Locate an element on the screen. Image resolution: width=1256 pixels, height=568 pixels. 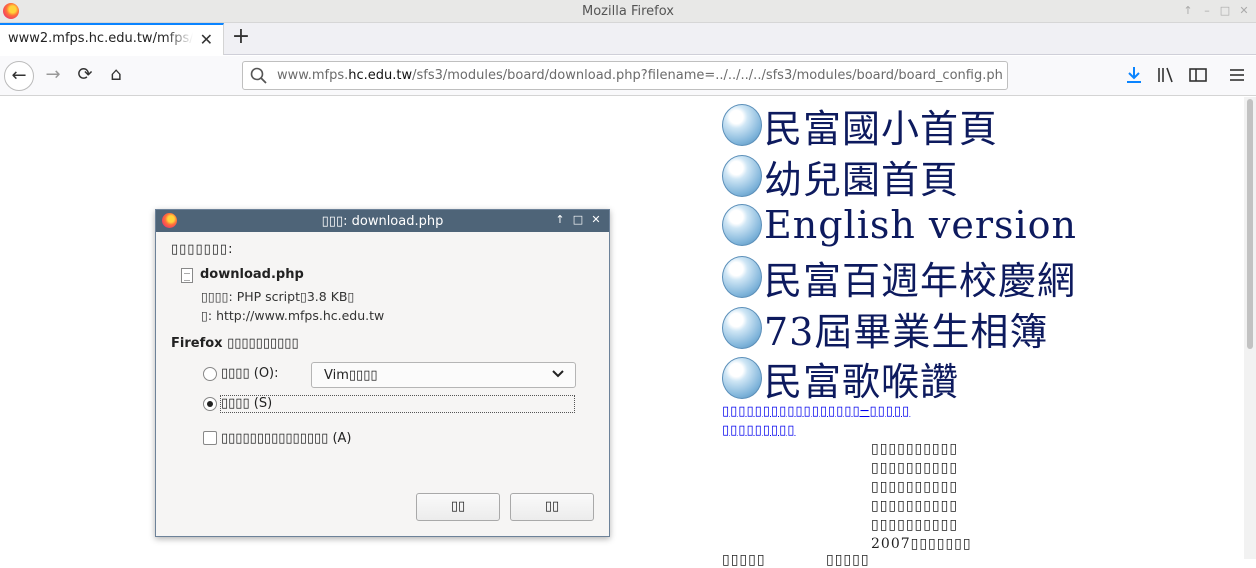
save-file-label: ▯▯▯▯ (S) is located at coordinates (246, 403).